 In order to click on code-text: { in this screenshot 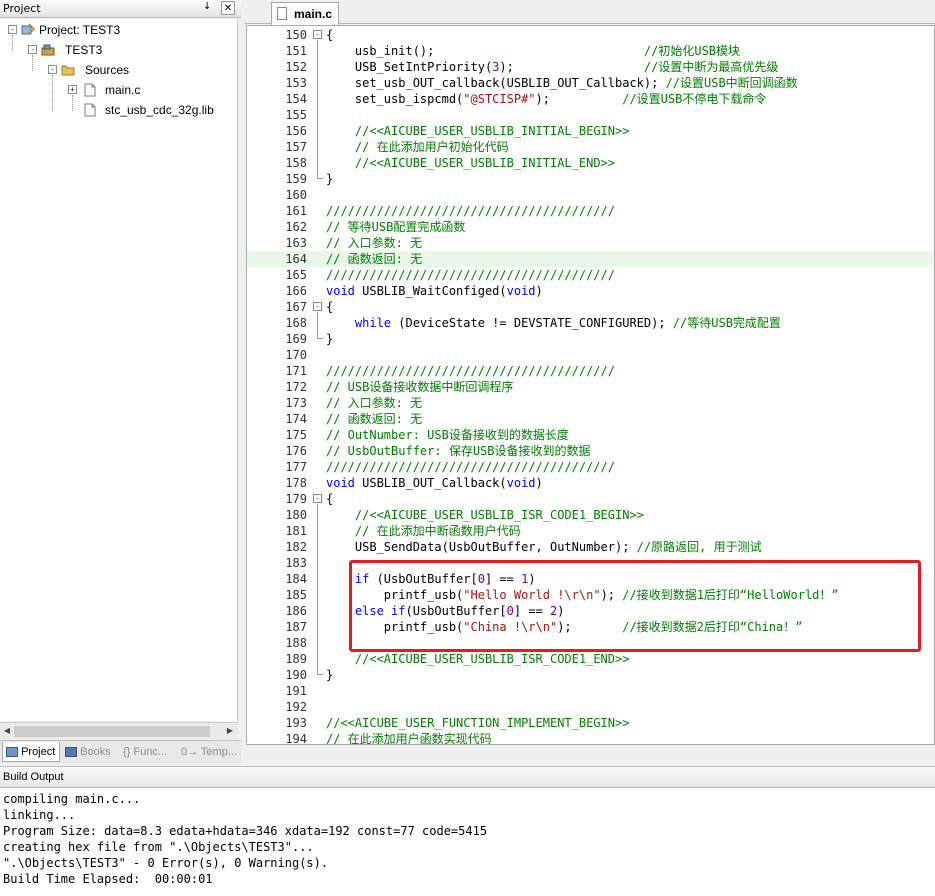, I will do `click(329, 35)`.